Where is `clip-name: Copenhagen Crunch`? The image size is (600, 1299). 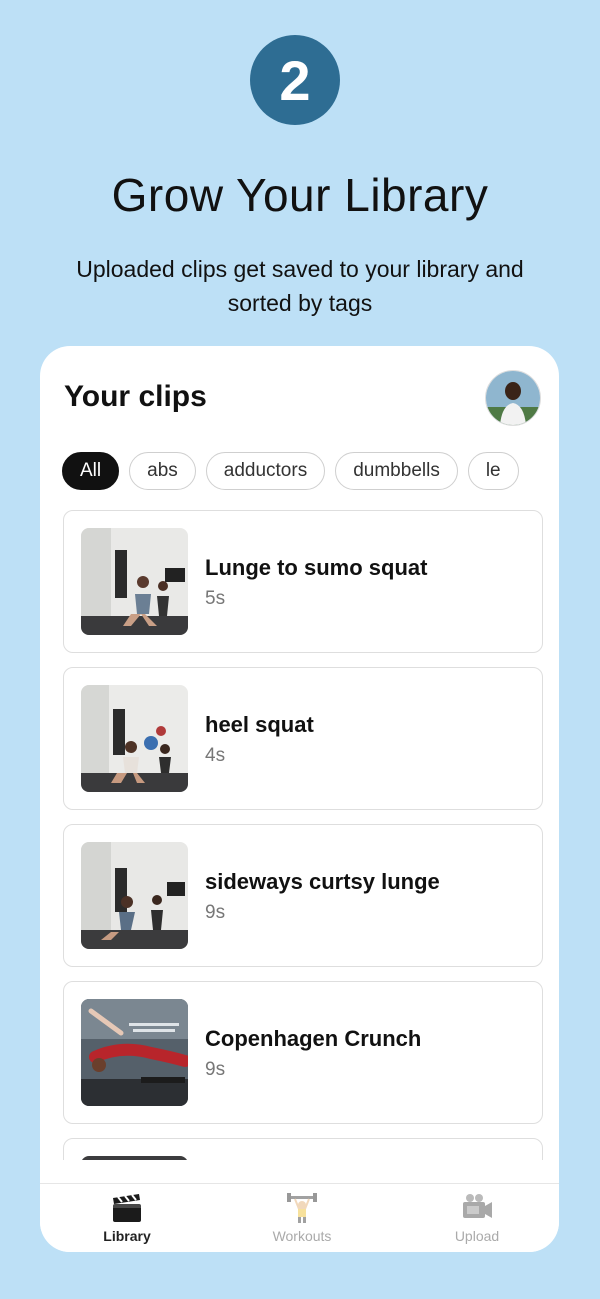
clip-name: Copenhagen Crunch is located at coordinates (313, 1038).